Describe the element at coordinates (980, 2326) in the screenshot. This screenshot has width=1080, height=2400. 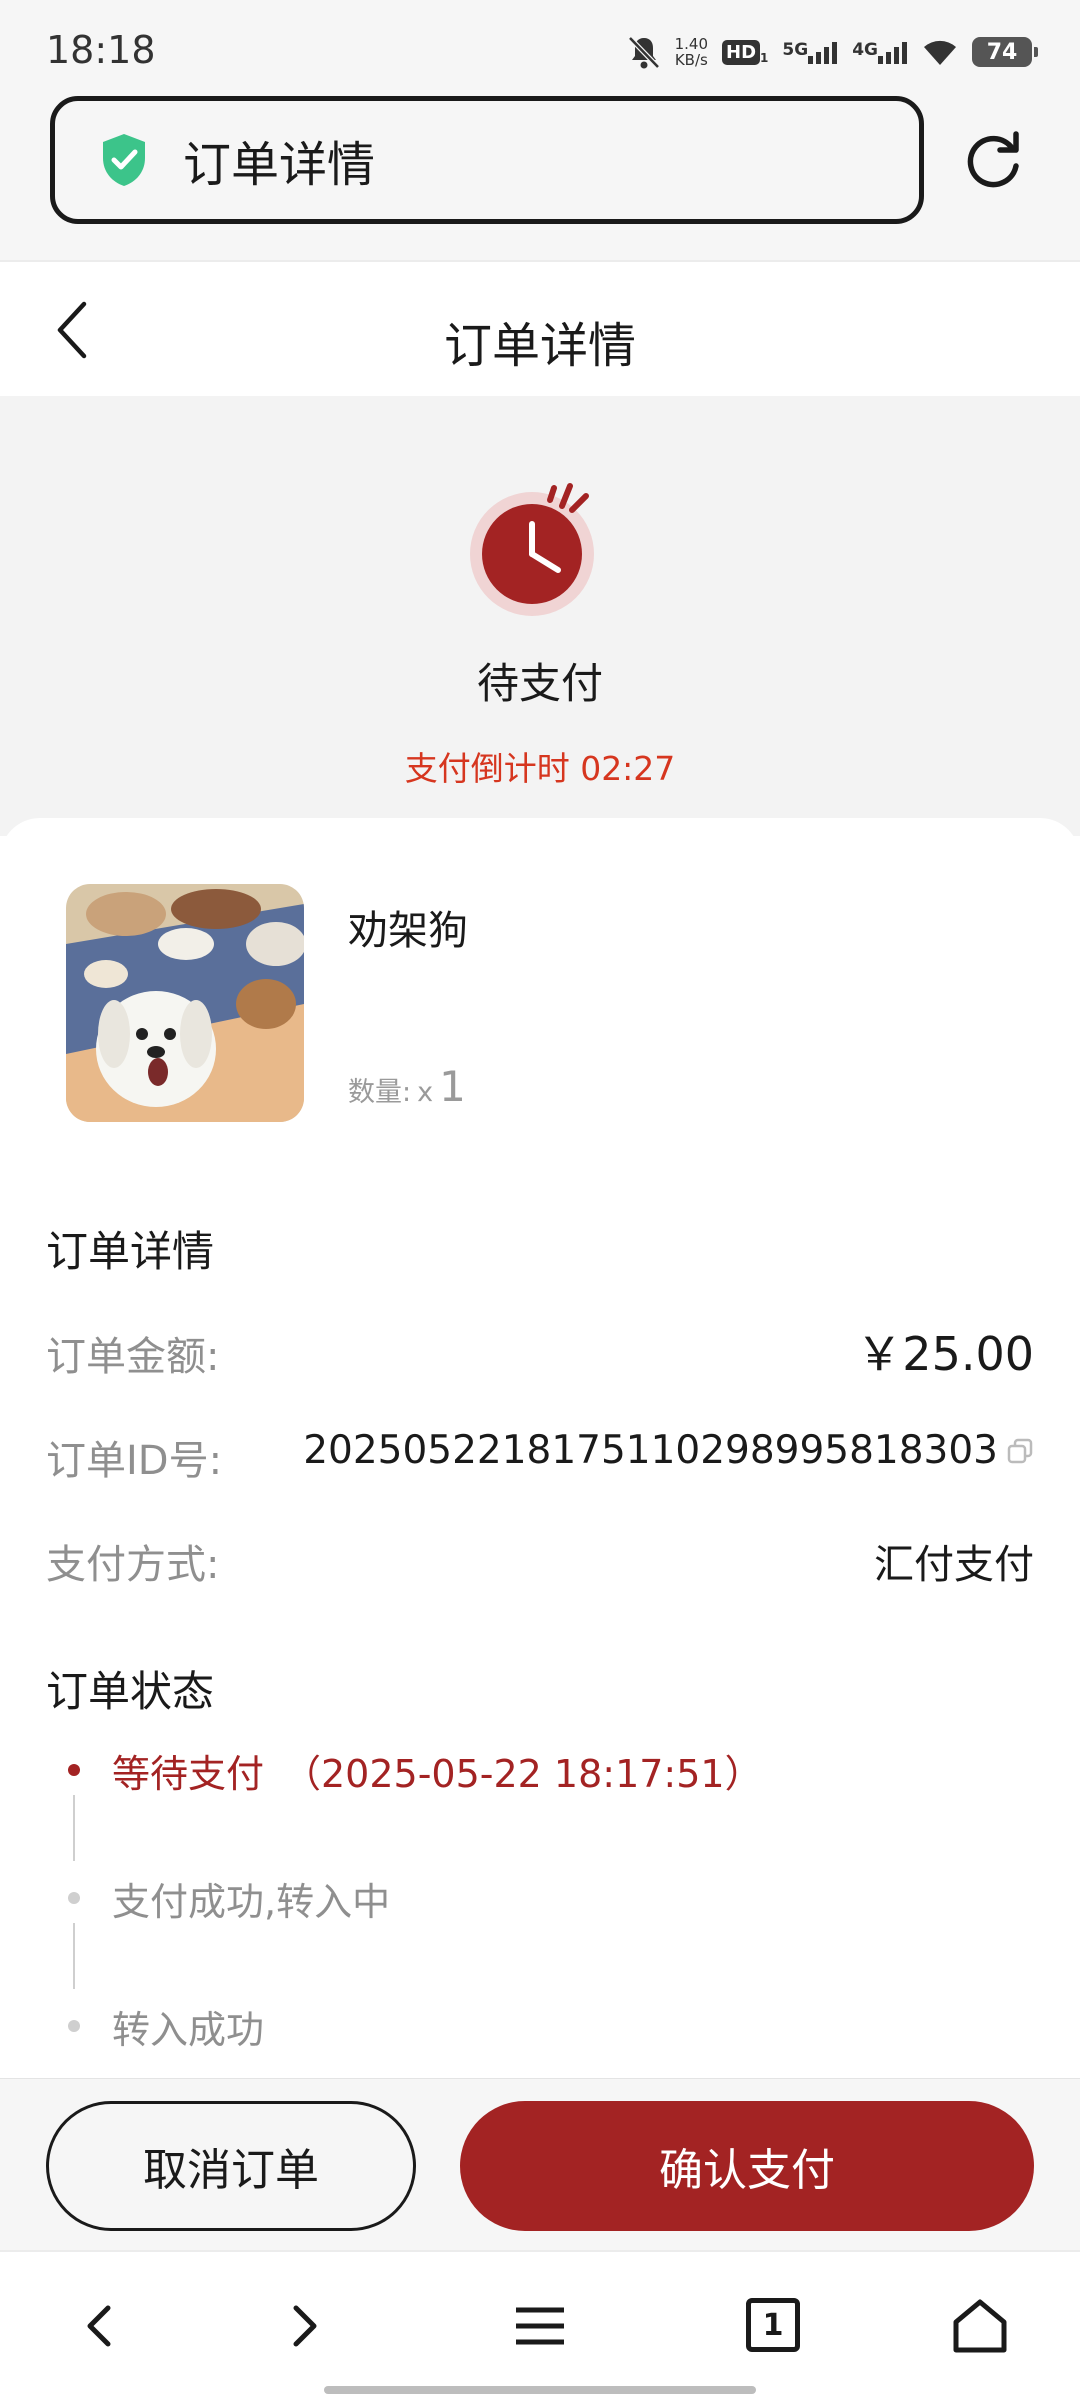
I see `home-icon` at that location.